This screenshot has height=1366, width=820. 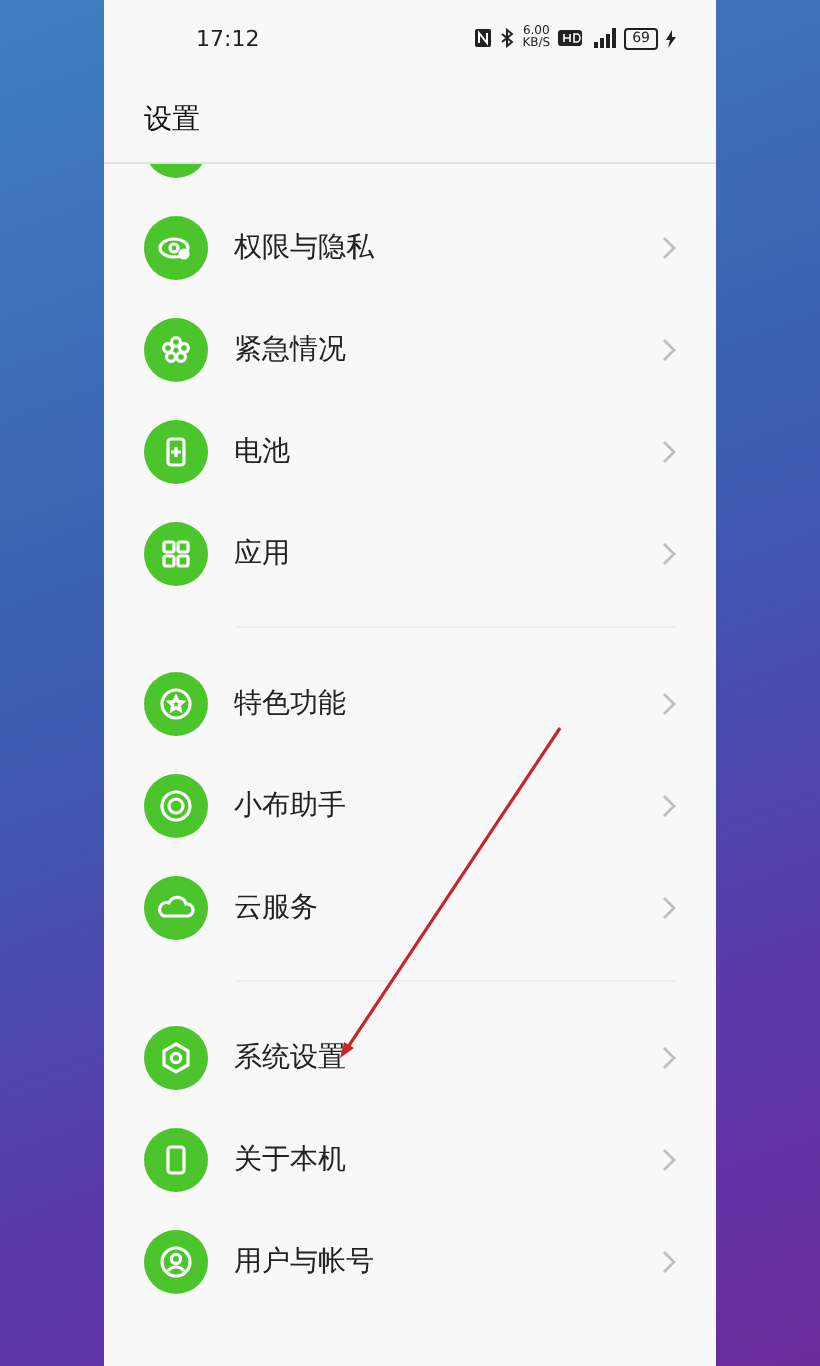 What do you see at coordinates (228, 38) in the screenshot?
I see `status-time: 17:12` at bounding box center [228, 38].